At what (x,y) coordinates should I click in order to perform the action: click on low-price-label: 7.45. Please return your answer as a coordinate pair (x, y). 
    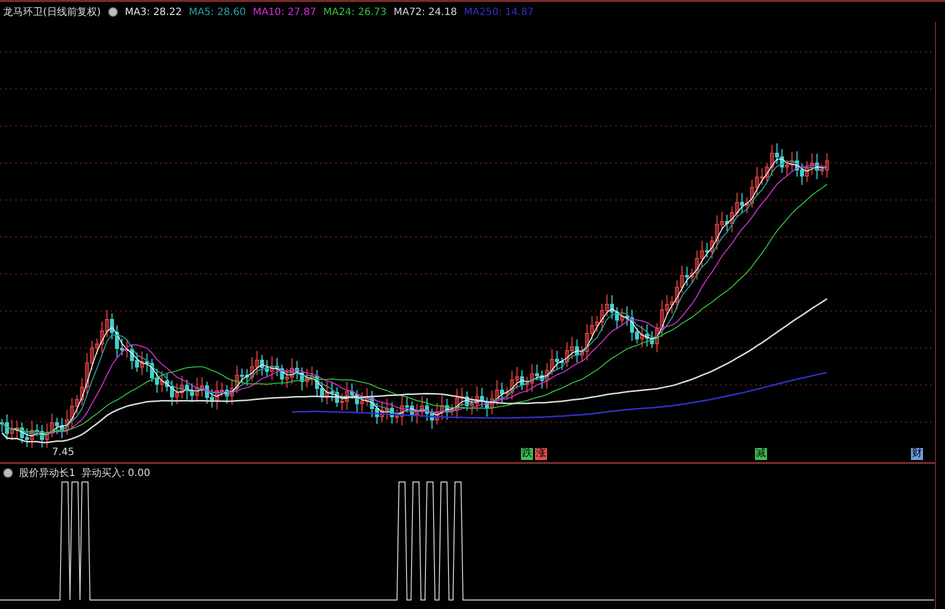
    Looking at the image, I should click on (63, 452).